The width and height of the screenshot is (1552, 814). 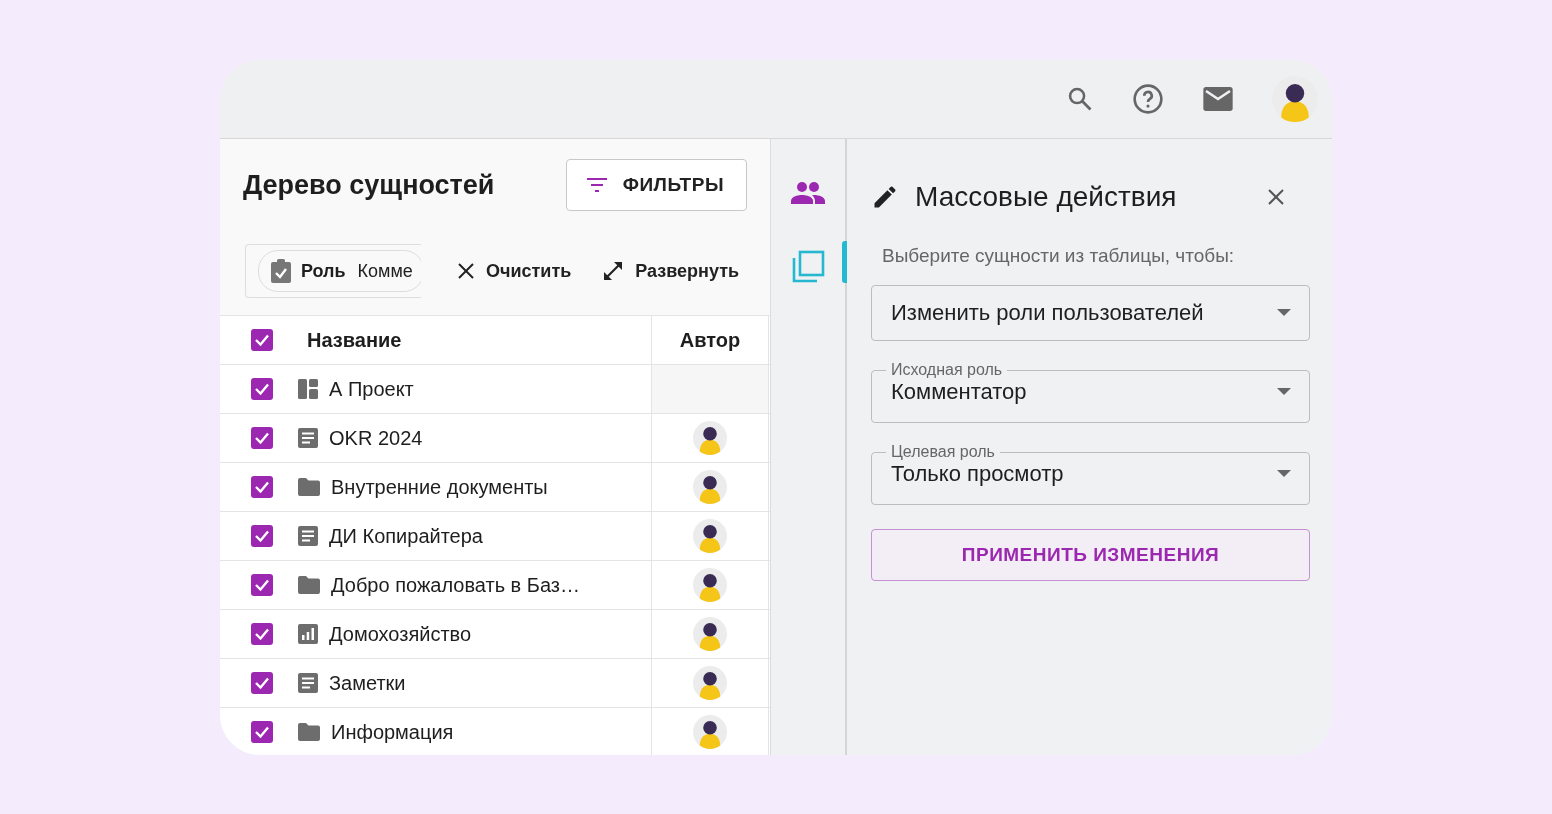 What do you see at coordinates (1080, 99) in the screenshot?
I see `search-icon` at bounding box center [1080, 99].